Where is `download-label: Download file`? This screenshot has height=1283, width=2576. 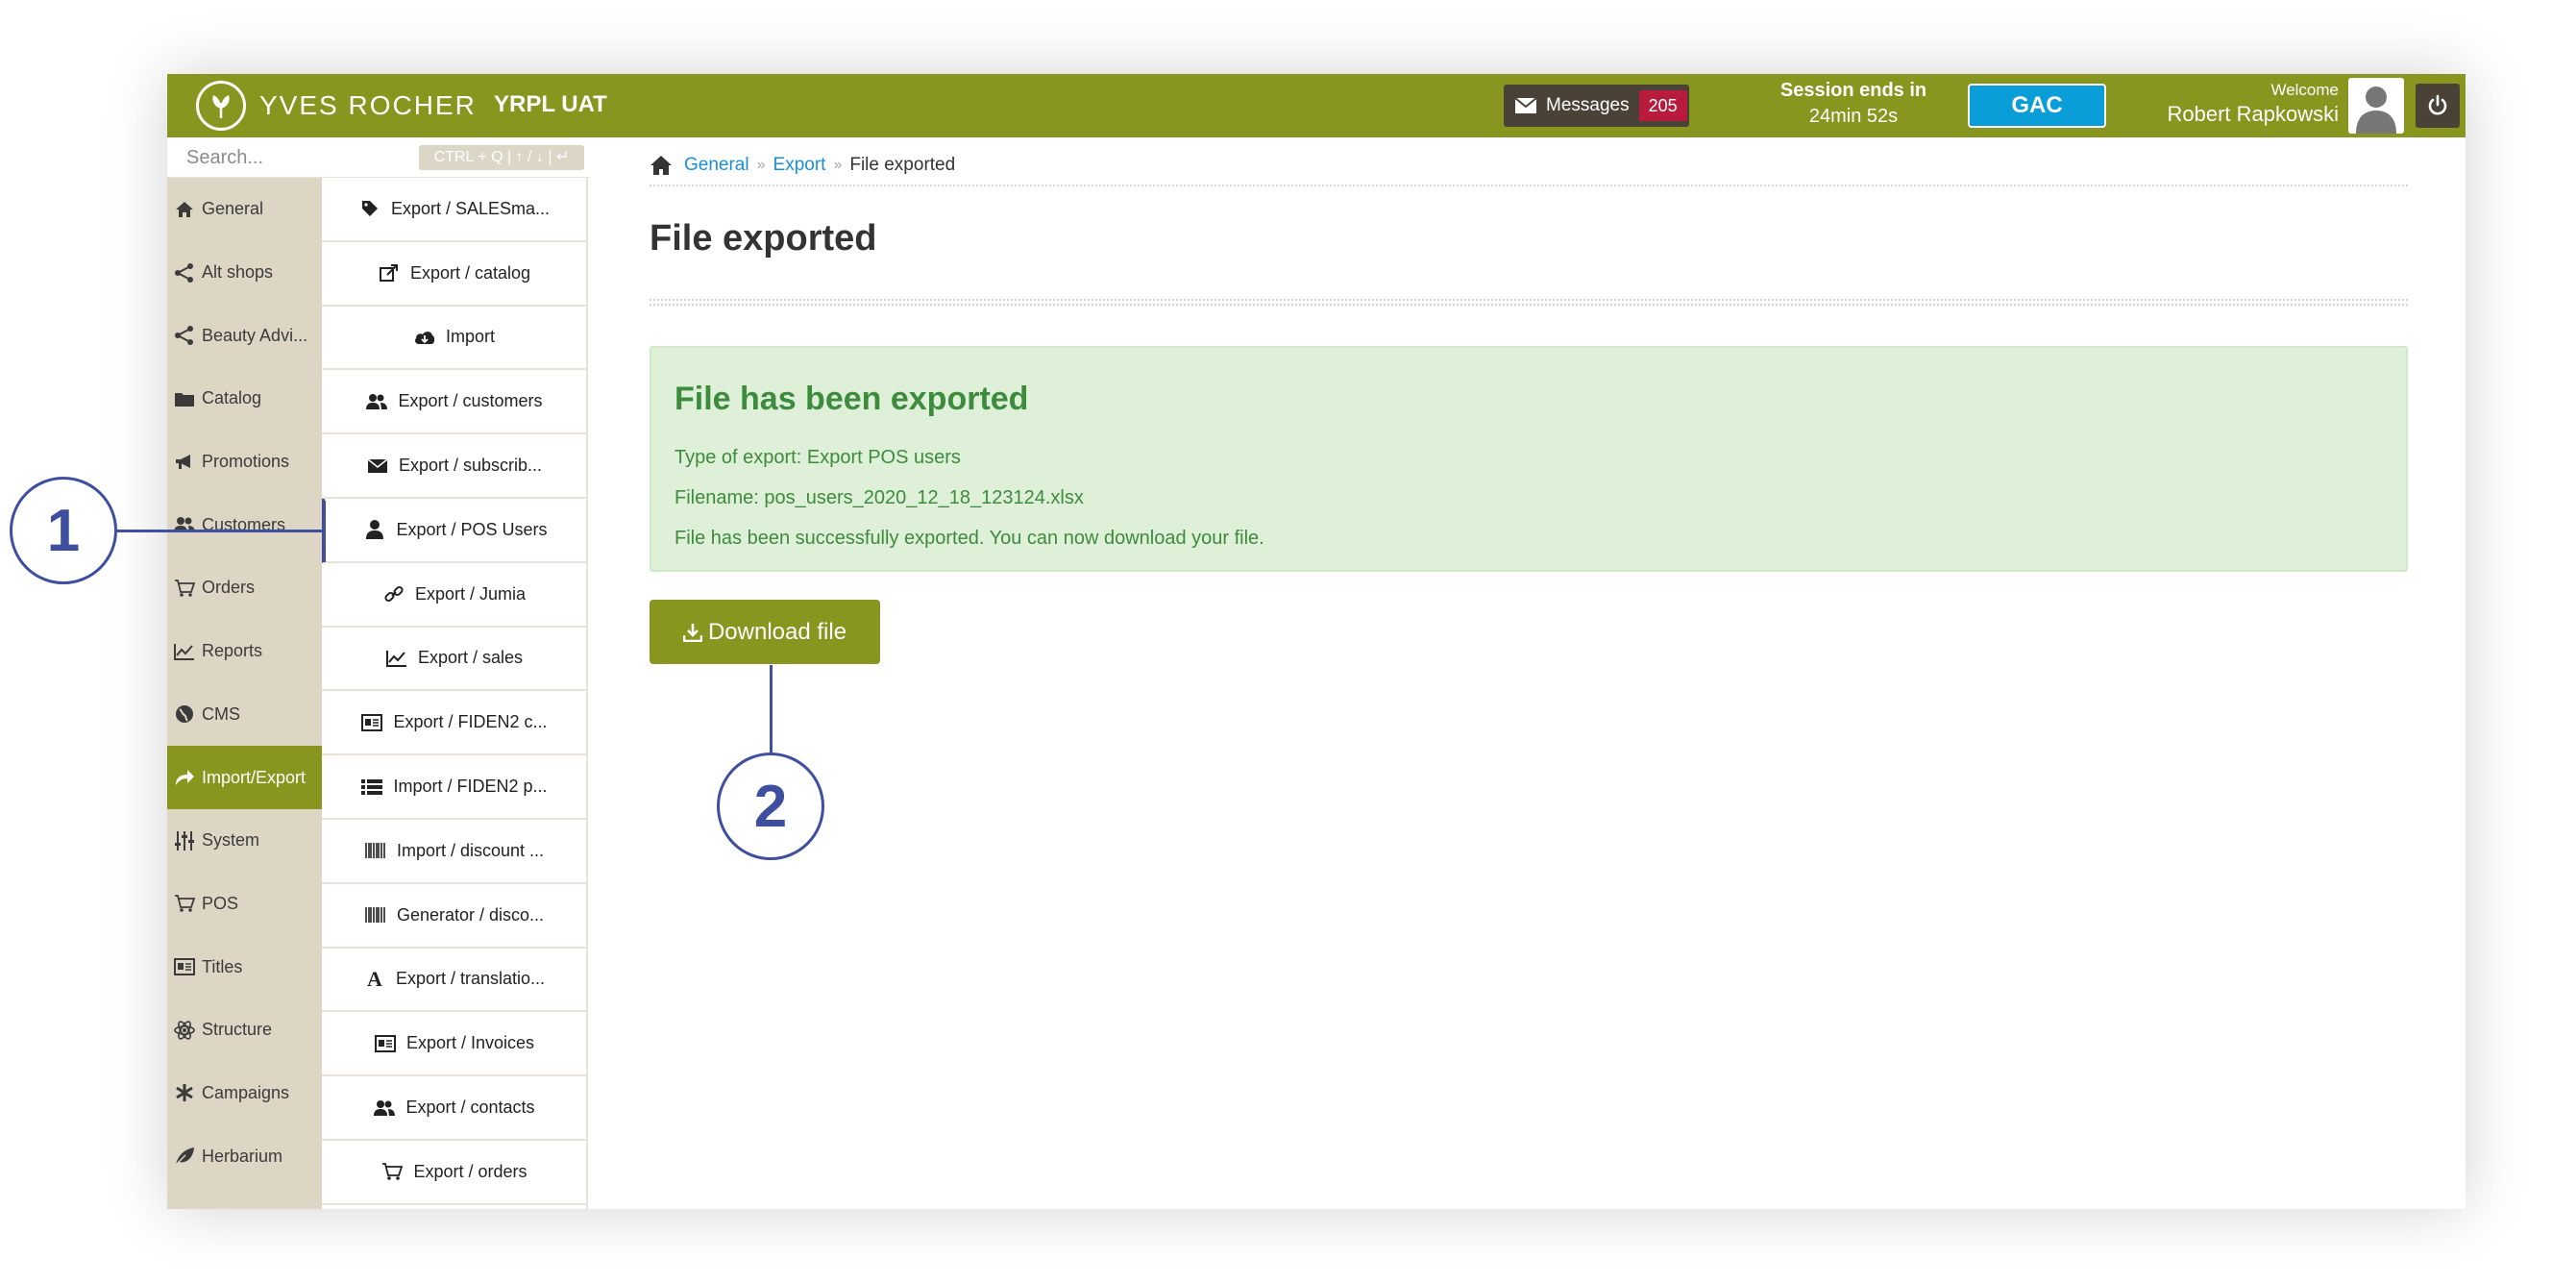 download-label: Download file is located at coordinates (777, 631).